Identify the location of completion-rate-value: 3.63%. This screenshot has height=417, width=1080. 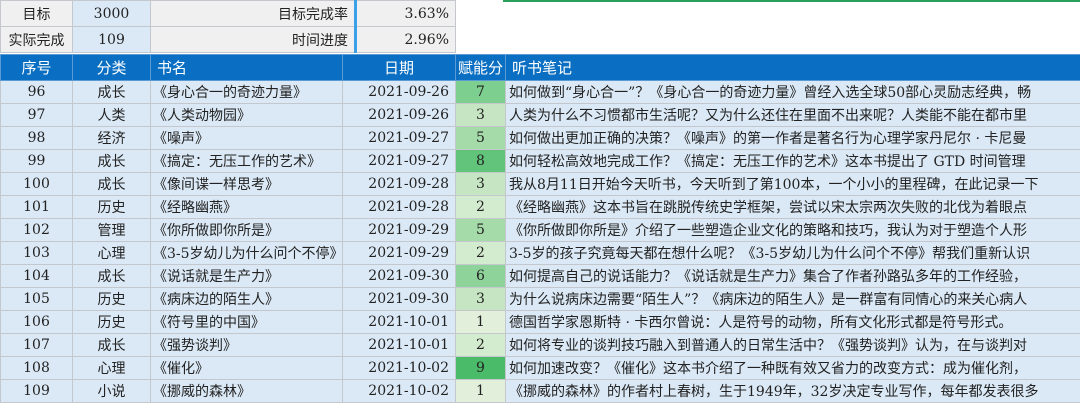
(405, 13).